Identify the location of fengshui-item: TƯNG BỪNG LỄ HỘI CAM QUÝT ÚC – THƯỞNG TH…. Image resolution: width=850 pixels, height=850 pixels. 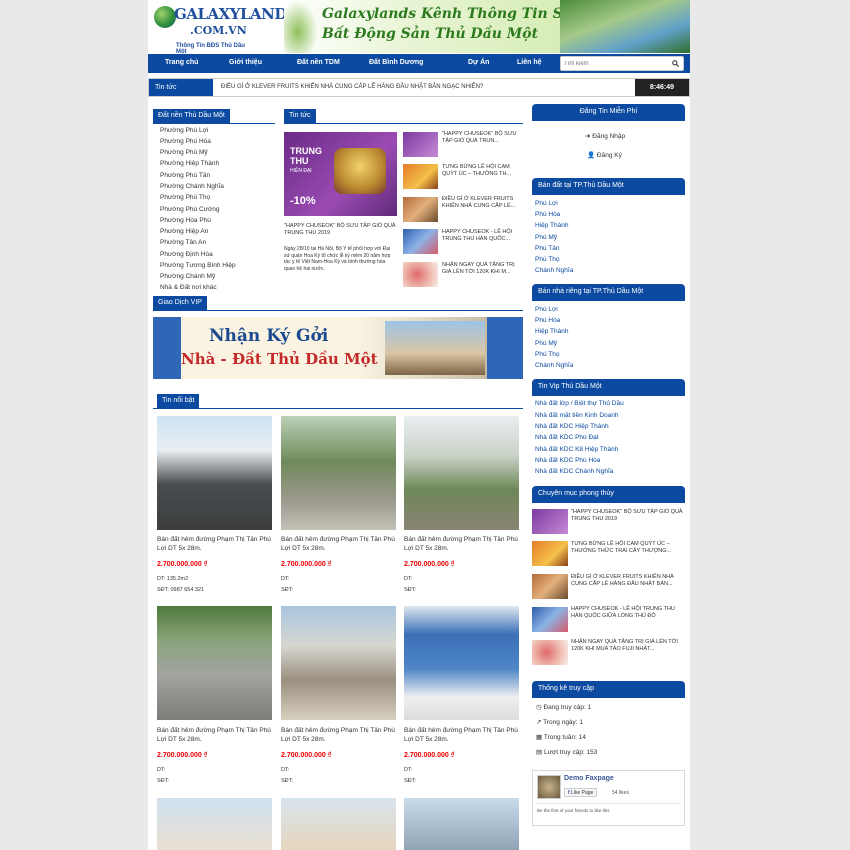
(628, 548).